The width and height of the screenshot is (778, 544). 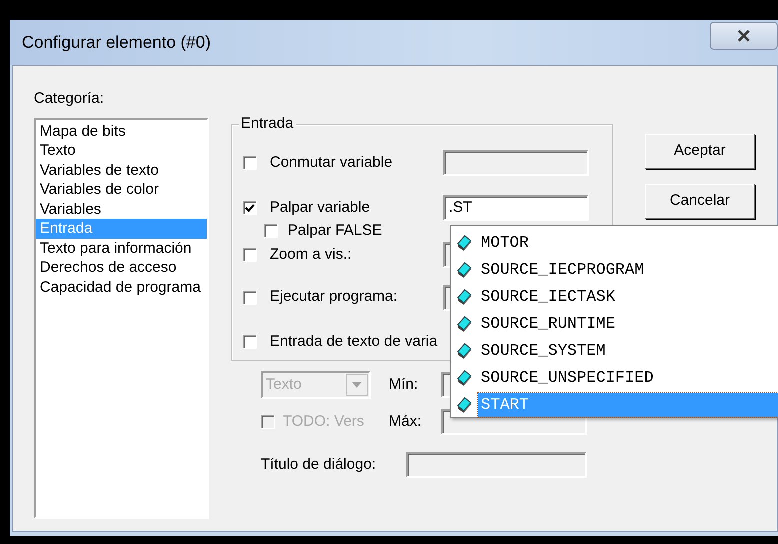 I want to click on checkbox-label: Zoom a vis.:, so click(x=311, y=254).